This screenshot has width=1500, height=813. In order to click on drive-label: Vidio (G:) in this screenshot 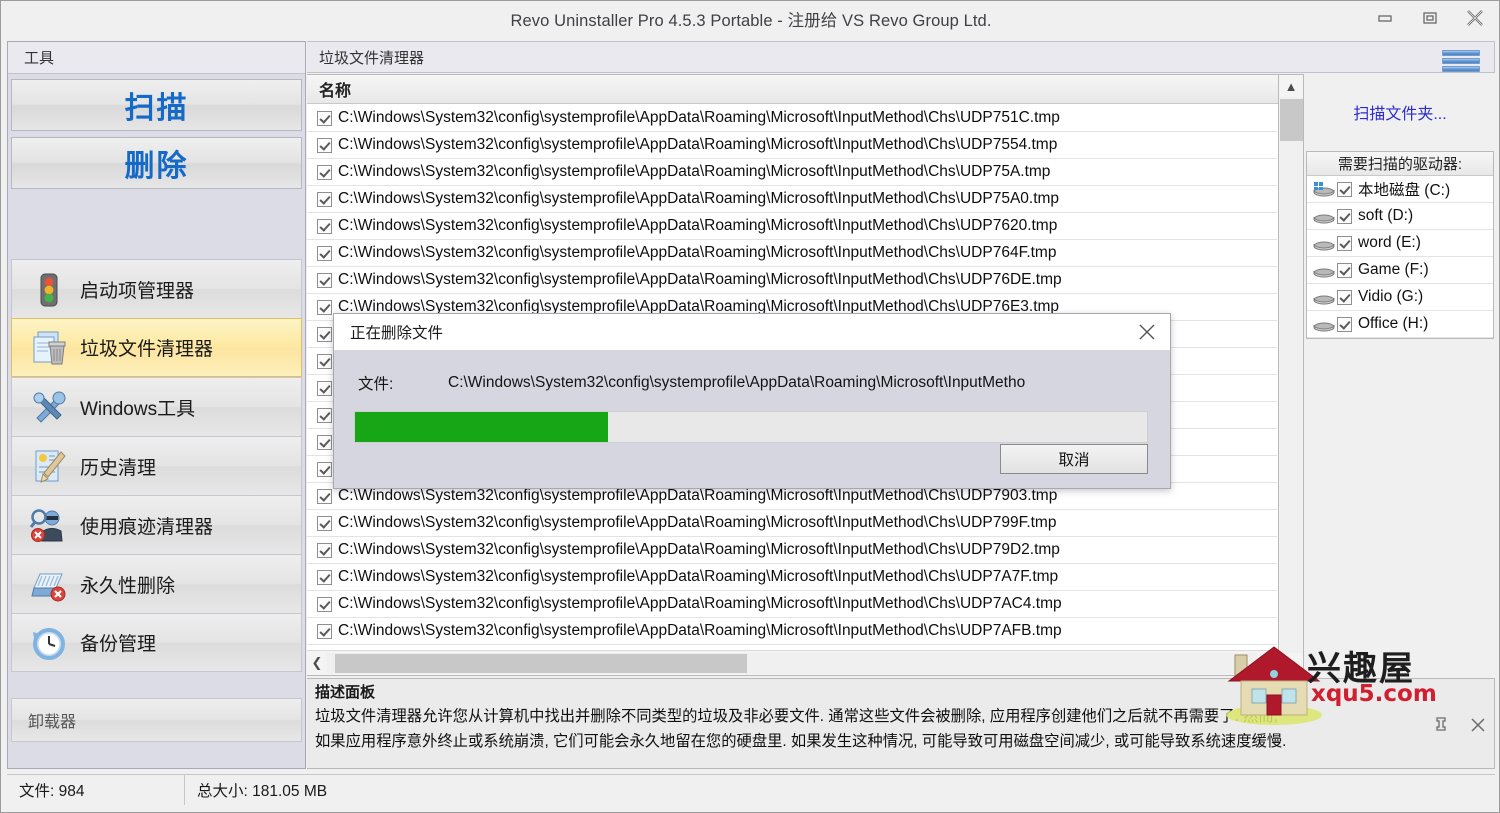, I will do `click(1391, 296)`.